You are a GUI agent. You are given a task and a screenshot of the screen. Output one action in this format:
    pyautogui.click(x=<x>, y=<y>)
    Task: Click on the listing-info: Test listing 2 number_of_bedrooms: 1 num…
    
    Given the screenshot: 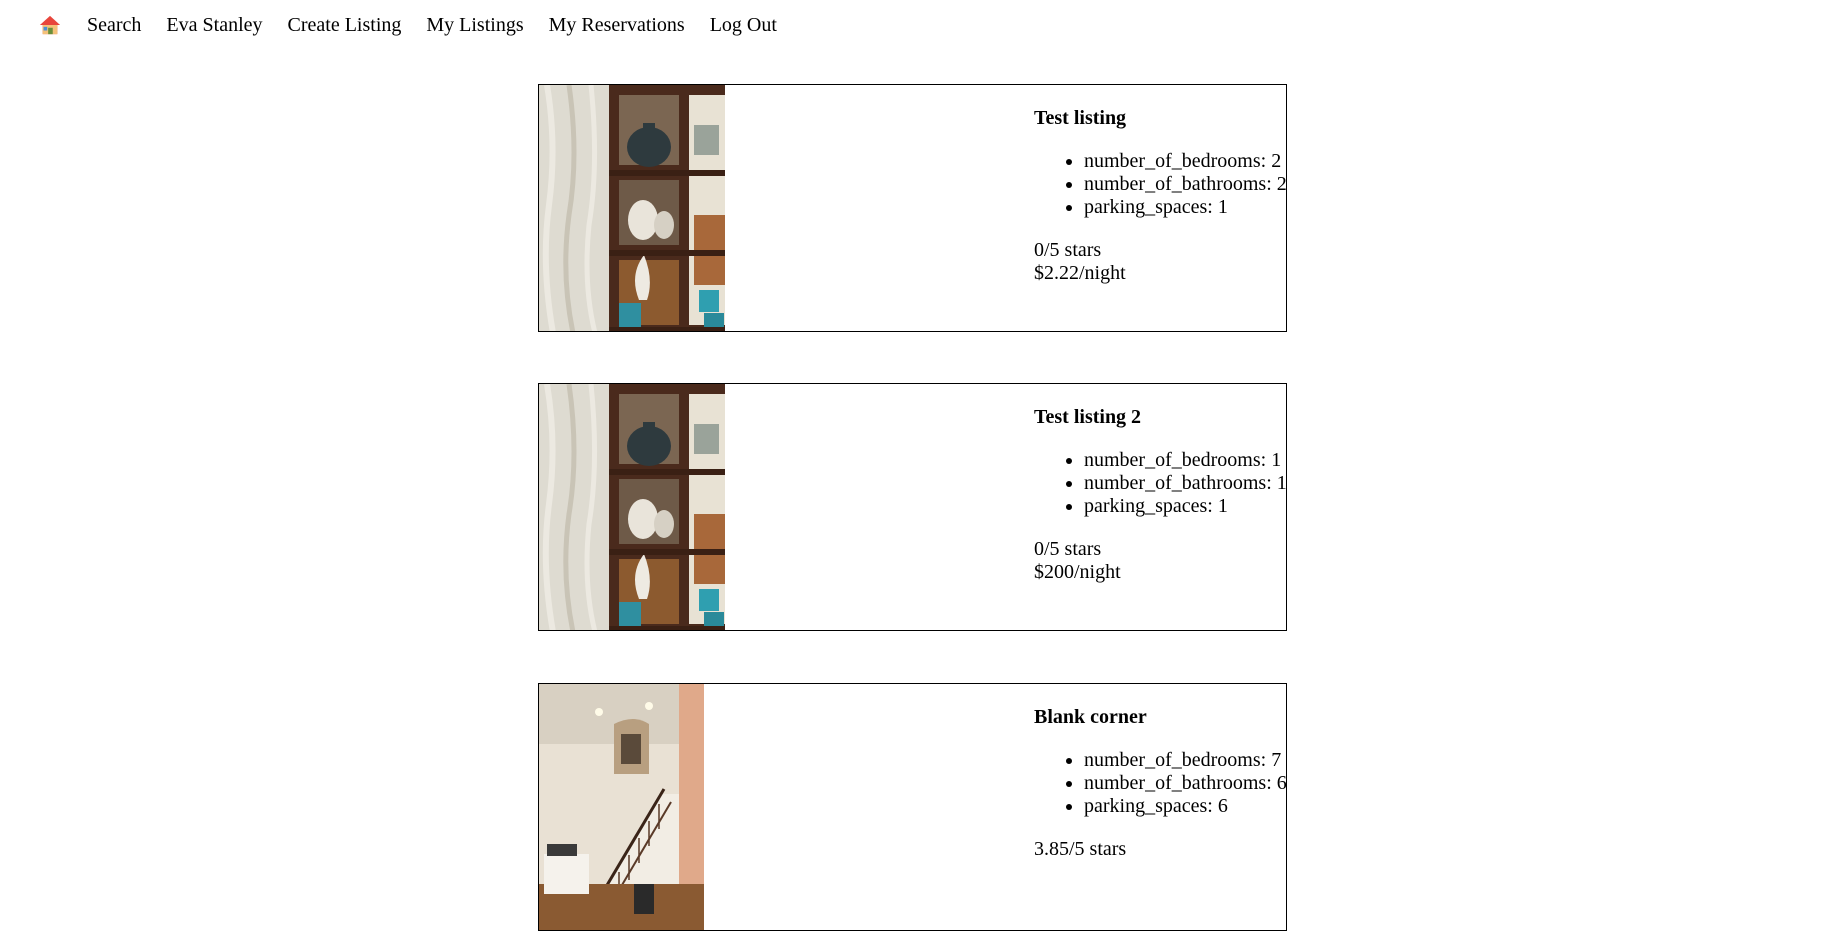 What is the action you would take?
    pyautogui.click(x=1160, y=495)
    